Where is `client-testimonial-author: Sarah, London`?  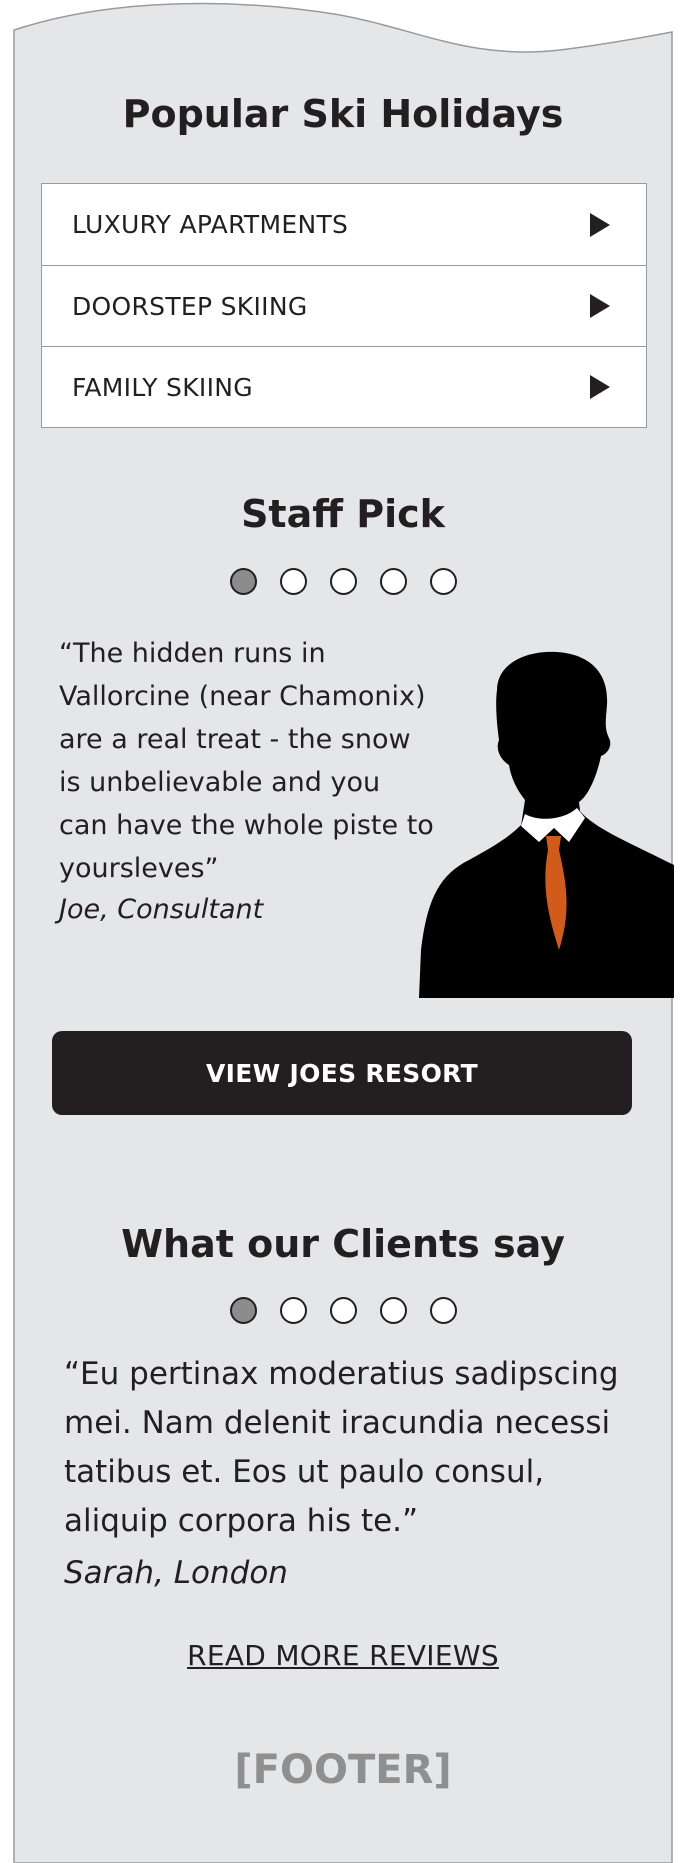 client-testimonial-author: Sarah, London is located at coordinates (176, 1573).